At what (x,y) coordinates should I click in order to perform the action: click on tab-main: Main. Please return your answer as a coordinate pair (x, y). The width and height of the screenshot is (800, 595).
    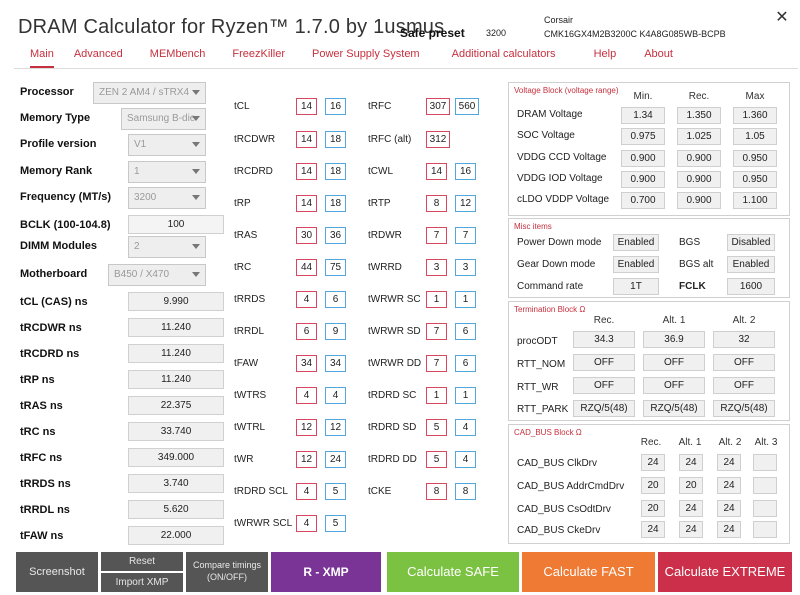
    Looking at the image, I should click on (42, 58).